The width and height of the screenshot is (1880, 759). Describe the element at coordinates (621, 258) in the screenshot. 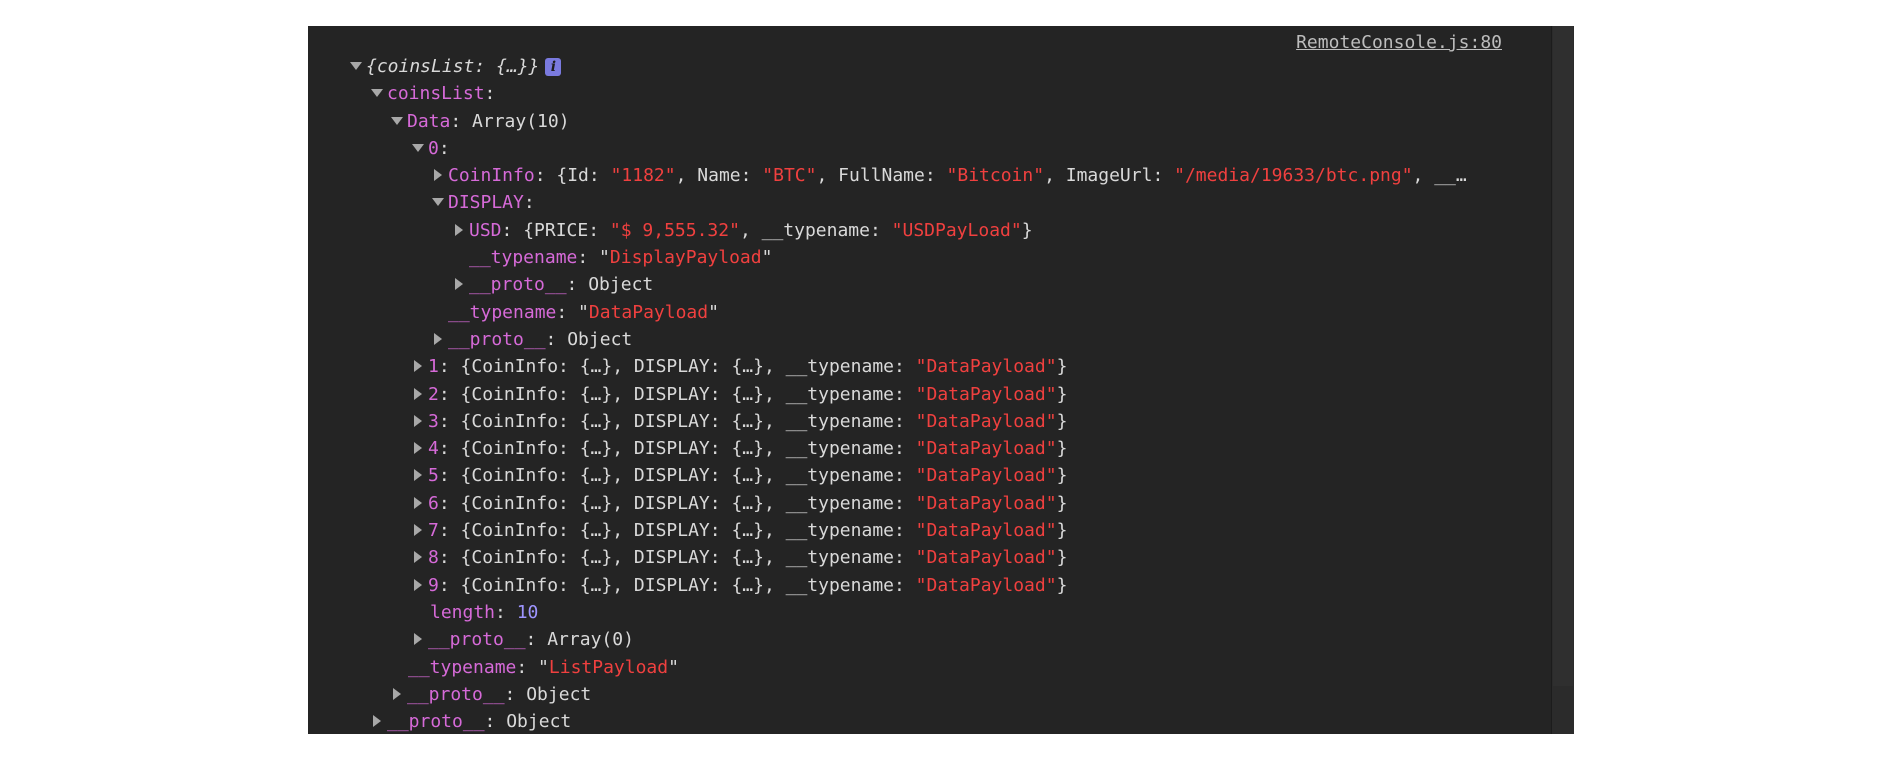

I see `tree-row-display-typename: __typename: "DisplayPayload"` at that location.